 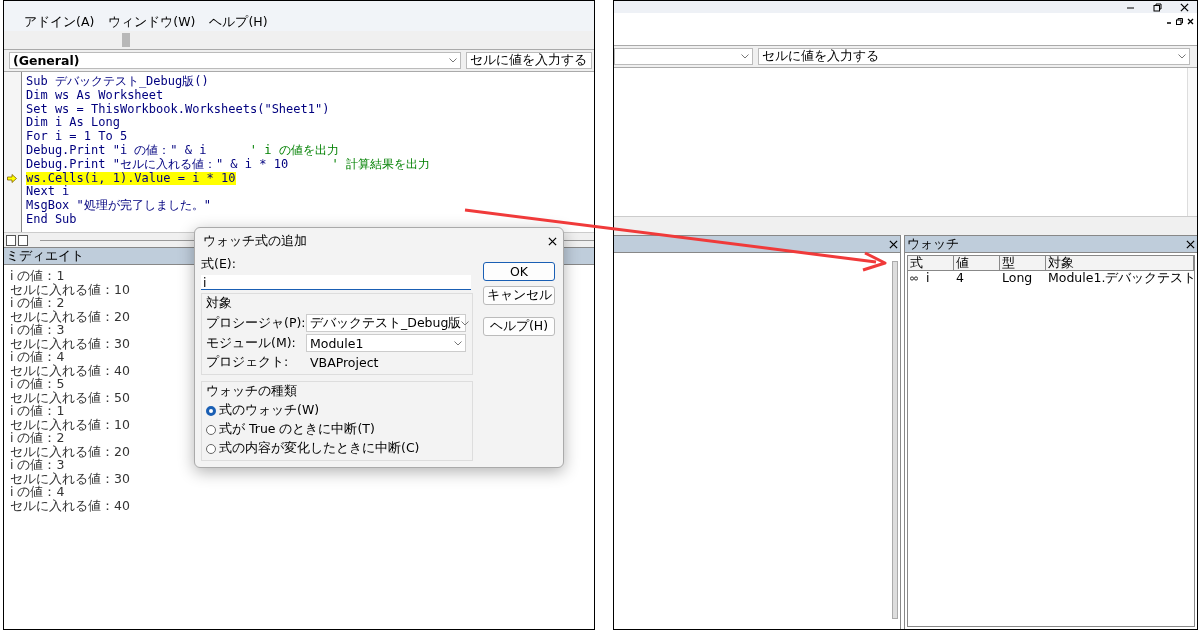 I want to click on dialog-button: キャンセル, so click(x=519, y=295).